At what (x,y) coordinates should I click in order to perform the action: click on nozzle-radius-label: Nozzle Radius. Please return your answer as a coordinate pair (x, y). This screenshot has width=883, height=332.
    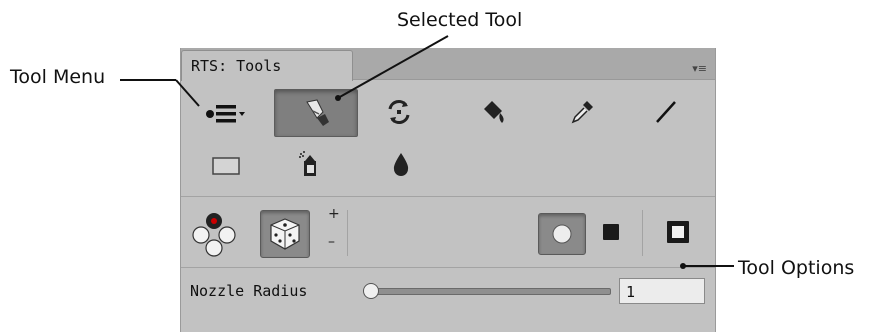
    Looking at the image, I should click on (249, 291).